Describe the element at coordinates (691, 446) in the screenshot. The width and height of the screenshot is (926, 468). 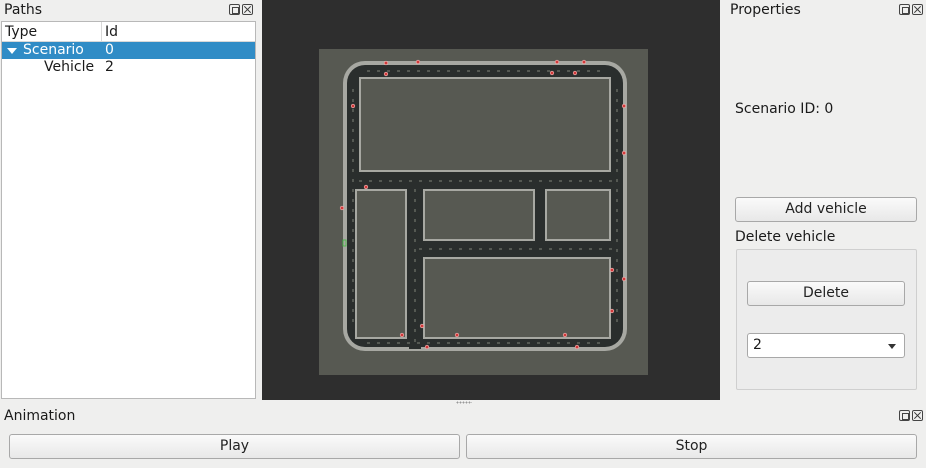
I see `stop-button: Stop` at that location.